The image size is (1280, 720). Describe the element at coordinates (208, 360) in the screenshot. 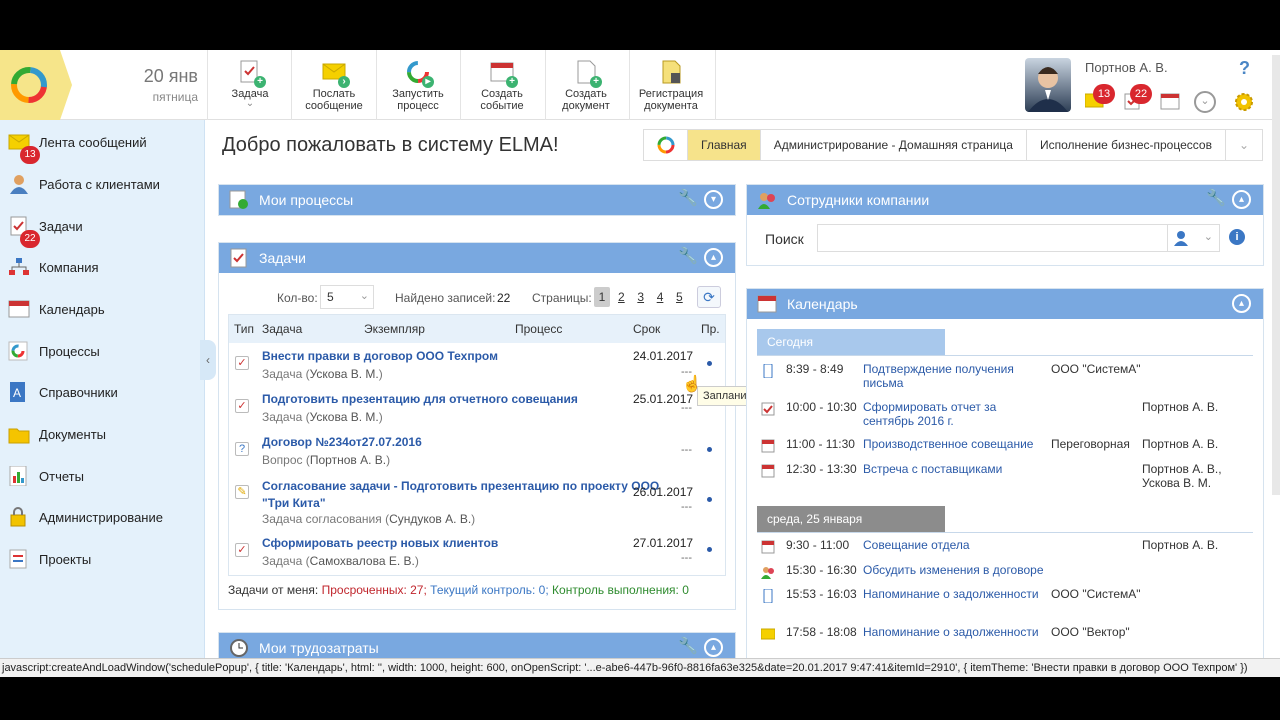

I see `sidebar-collapse-button: ‹` at that location.